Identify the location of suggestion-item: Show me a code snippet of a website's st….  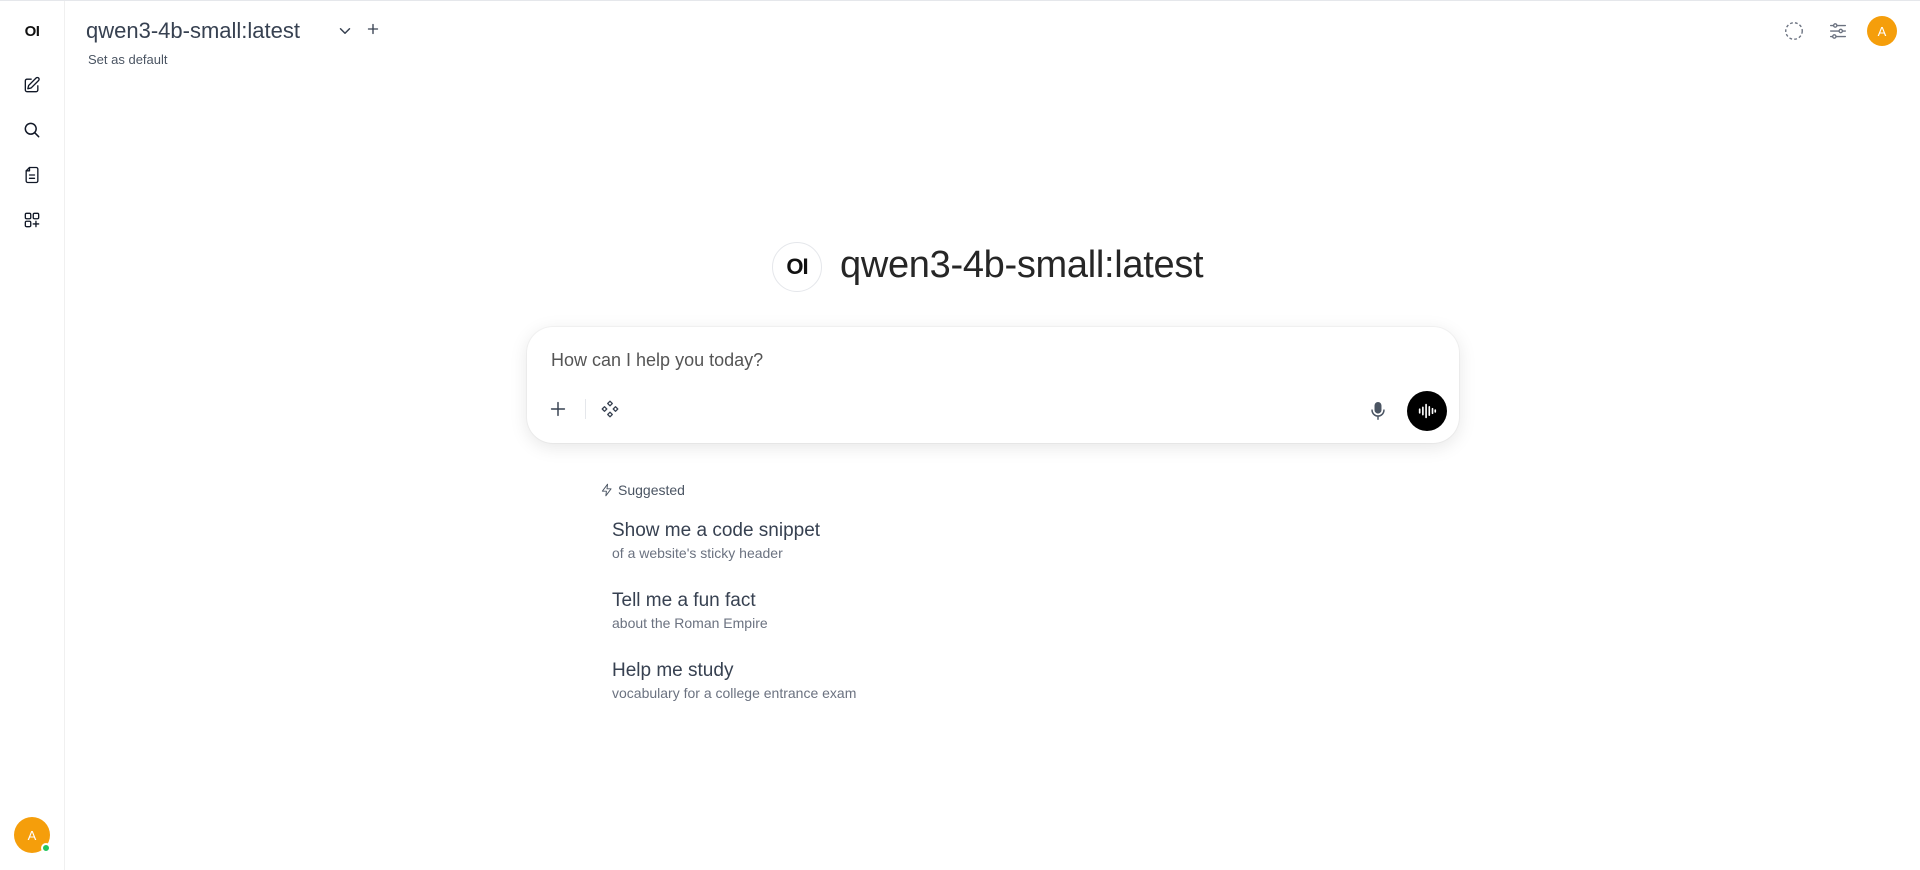
(872, 541).